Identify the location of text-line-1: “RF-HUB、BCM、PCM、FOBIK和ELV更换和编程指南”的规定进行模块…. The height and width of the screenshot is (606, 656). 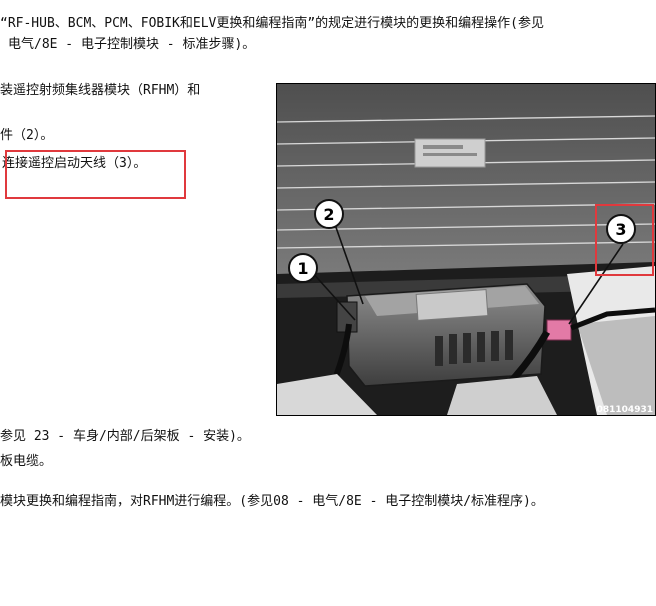
(272, 23).